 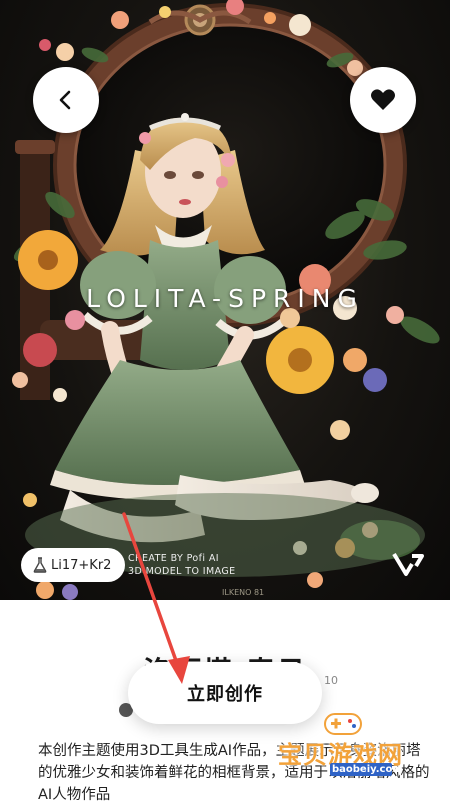 What do you see at coordinates (182, 571) in the screenshot?
I see `credit-line-method: 3D MODEL TO IMAGE` at bounding box center [182, 571].